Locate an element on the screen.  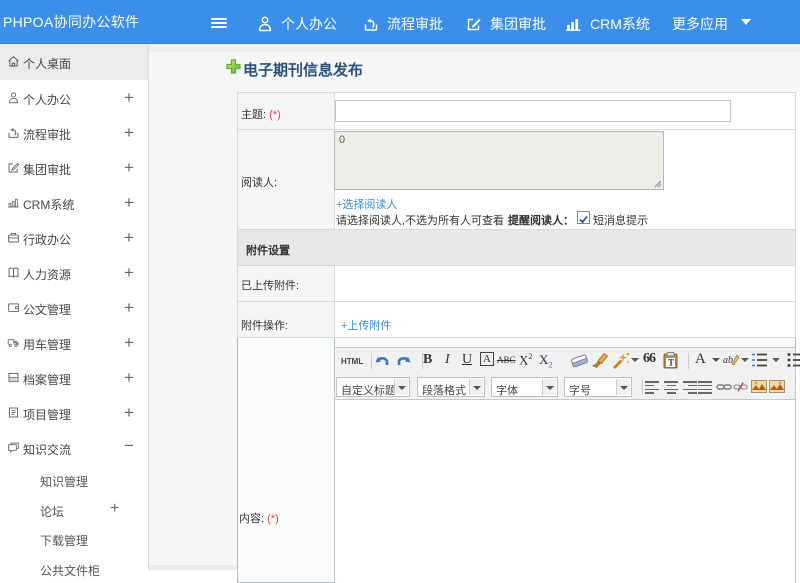
svg-text: ab is located at coordinates (728, 360).